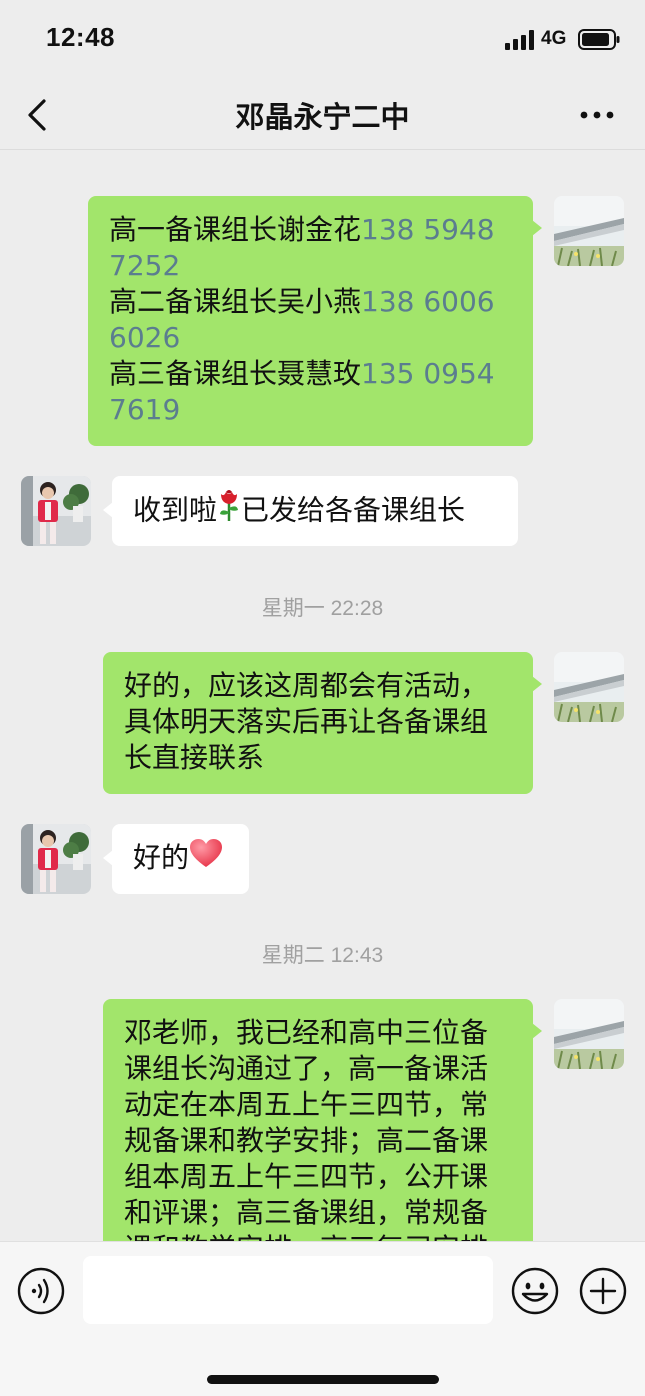 Image resolution: width=645 pixels, height=1396 pixels. I want to click on phone-link: 6026, so click(144, 337).